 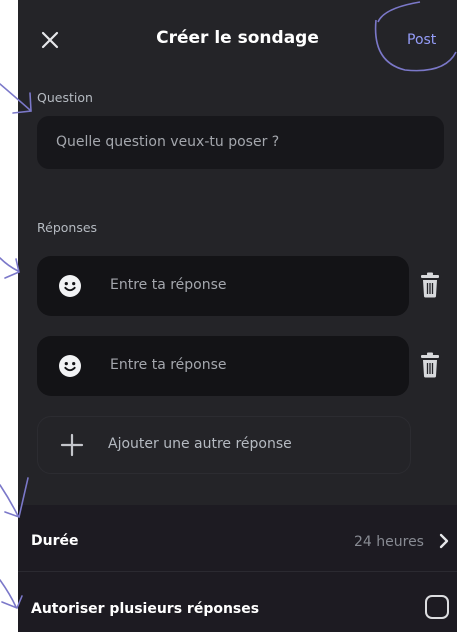 I want to click on allow-multiple-checkbox, so click(x=437, y=607).